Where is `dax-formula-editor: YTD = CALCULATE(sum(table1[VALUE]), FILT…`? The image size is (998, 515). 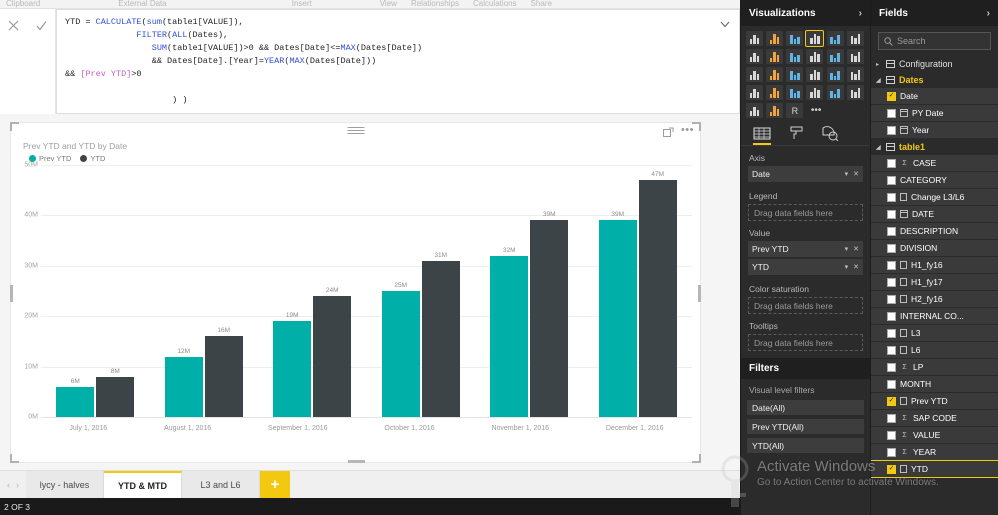 dax-formula-editor: YTD = CALCULATE(sum(table1[VALUE]), FILT… is located at coordinates (398, 61).